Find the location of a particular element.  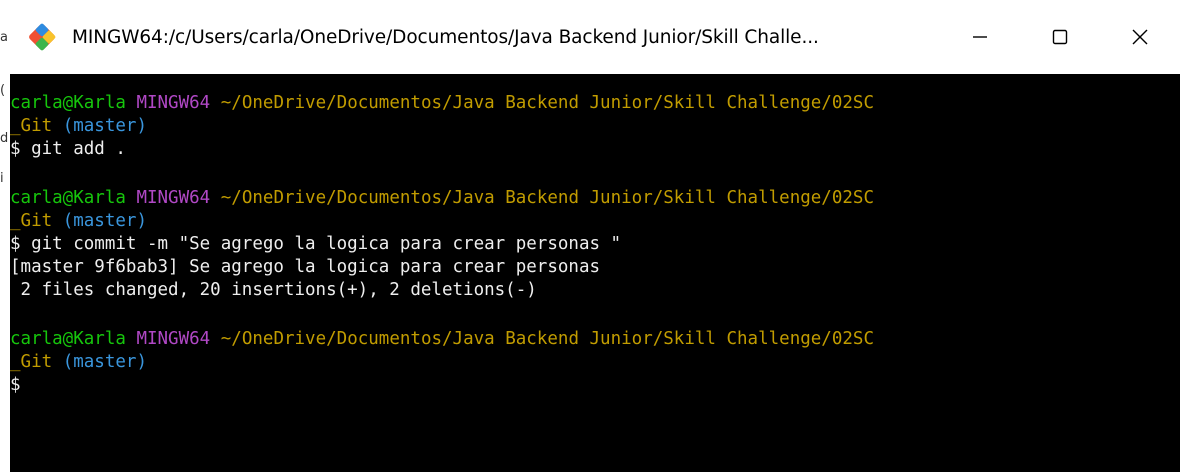

background-text-fragment: i is located at coordinates (2, 178).